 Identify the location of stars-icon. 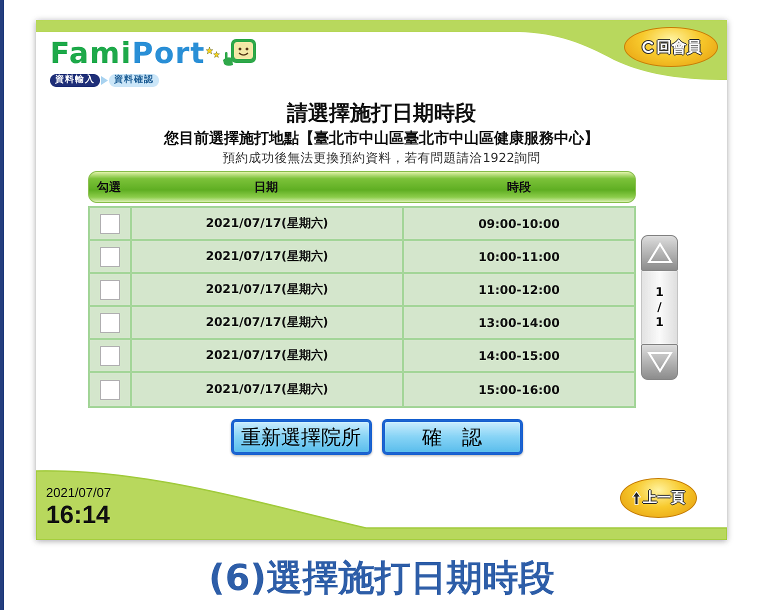
(213, 53).